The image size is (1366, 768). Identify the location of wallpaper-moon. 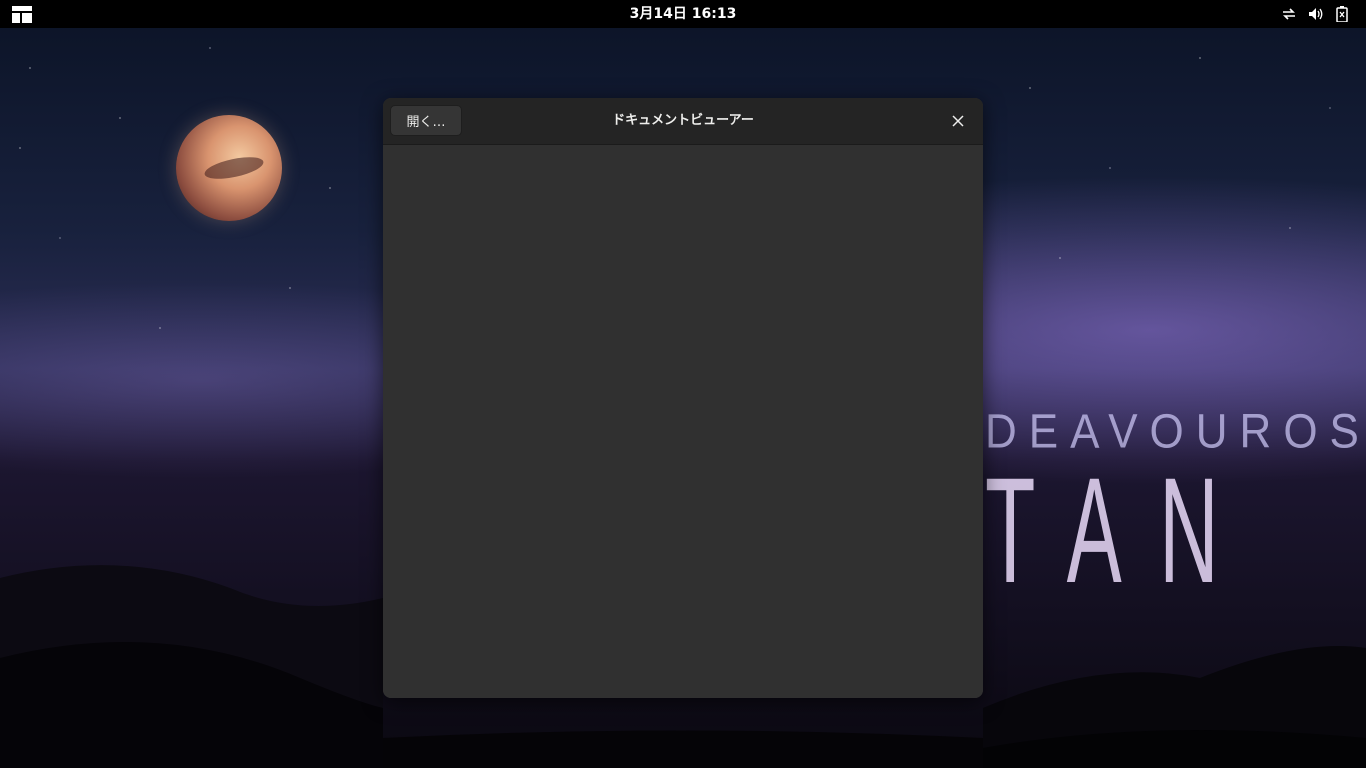
(229, 168).